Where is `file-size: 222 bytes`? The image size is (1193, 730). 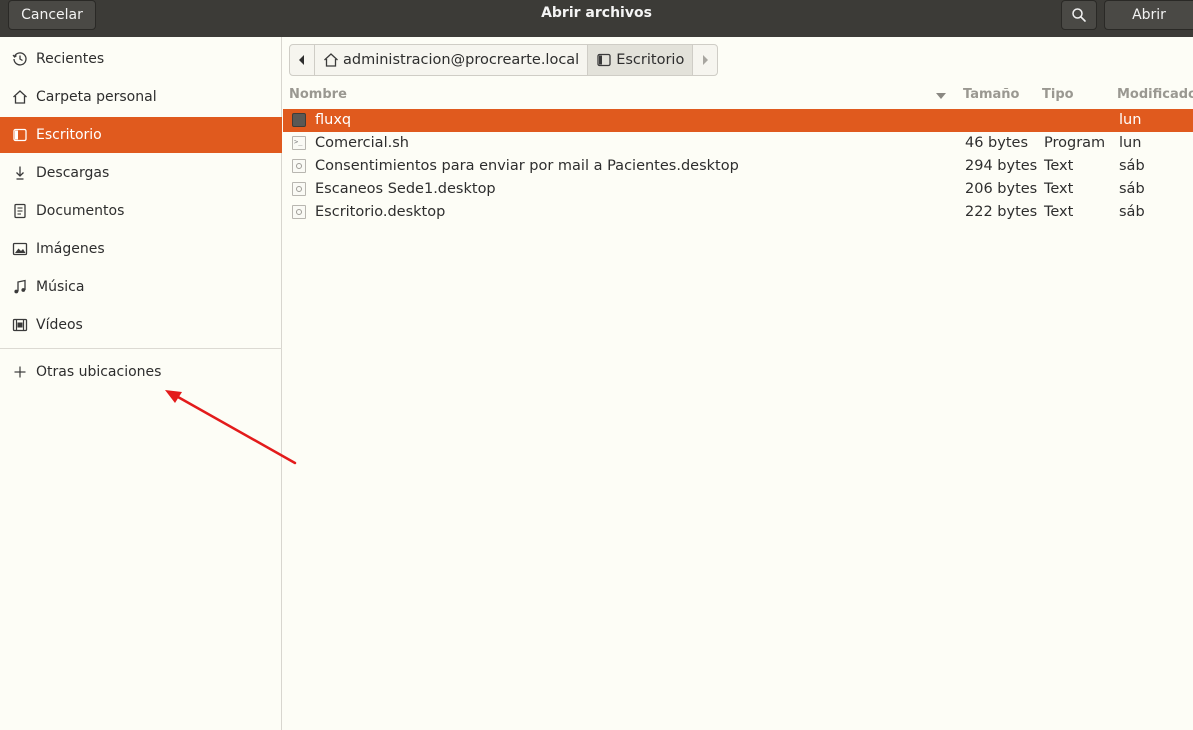 file-size: 222 bytes is located at coordinates (1001, 212).